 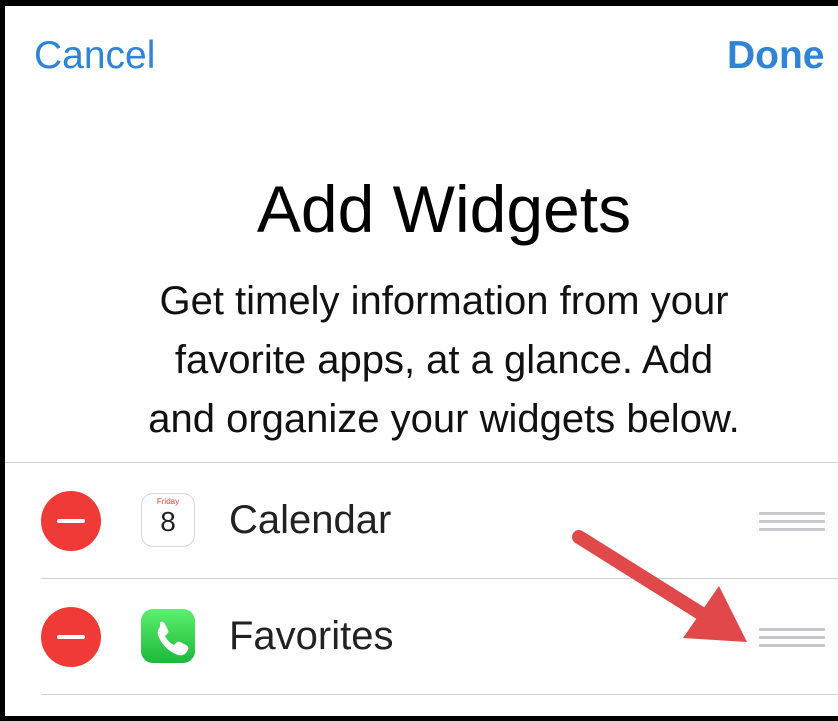 What do you see at coordinates (310, 520) in the screenshot?
I see `widget-label-calendar: Calendar` at bounding box center [310, 520].